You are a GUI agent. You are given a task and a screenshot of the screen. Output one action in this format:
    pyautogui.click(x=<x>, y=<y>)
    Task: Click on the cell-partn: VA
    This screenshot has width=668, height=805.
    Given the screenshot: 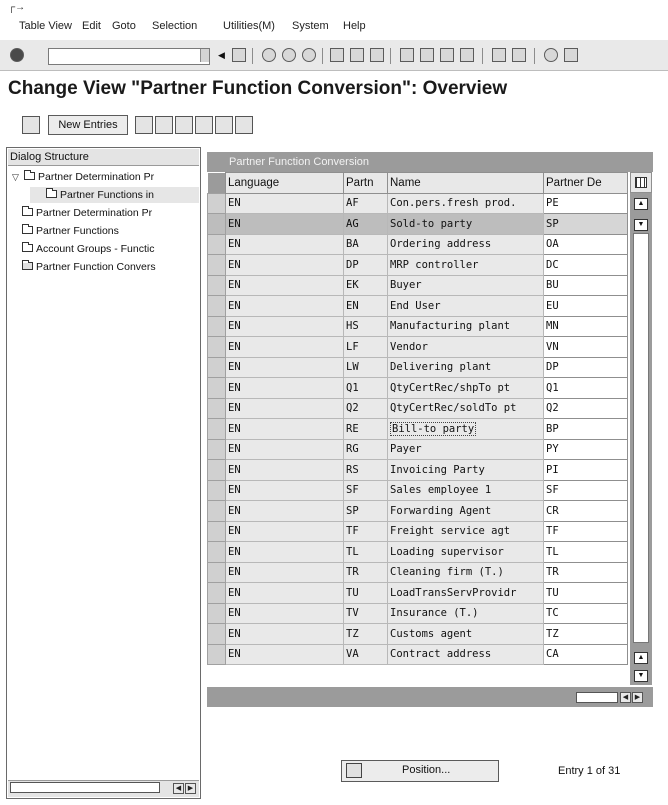 What is the action you would take?
    pyautogui.click(x=365, y=654)
    